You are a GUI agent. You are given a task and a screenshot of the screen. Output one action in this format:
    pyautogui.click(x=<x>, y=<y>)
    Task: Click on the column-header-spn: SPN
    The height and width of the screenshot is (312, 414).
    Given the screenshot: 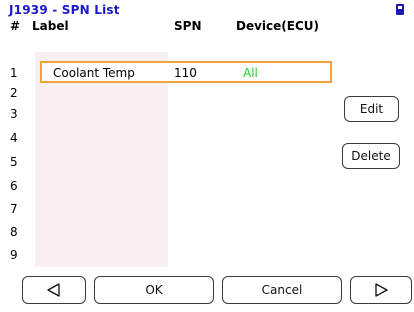 What is the action you would take?
    pyautogui.click(x=188, y=26)
    